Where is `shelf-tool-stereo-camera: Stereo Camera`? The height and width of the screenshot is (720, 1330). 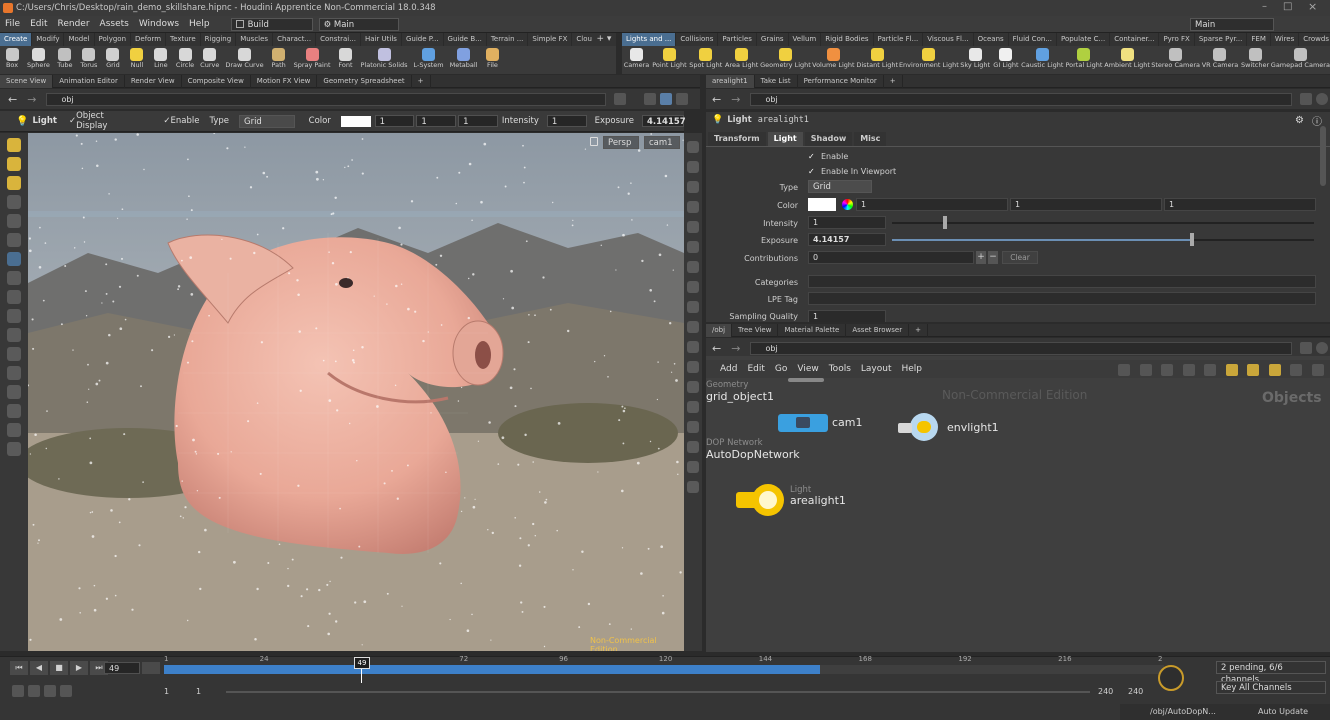 shelf-tool-stereo-camera: Stereo Camera is located at coordinates (1176, 60).